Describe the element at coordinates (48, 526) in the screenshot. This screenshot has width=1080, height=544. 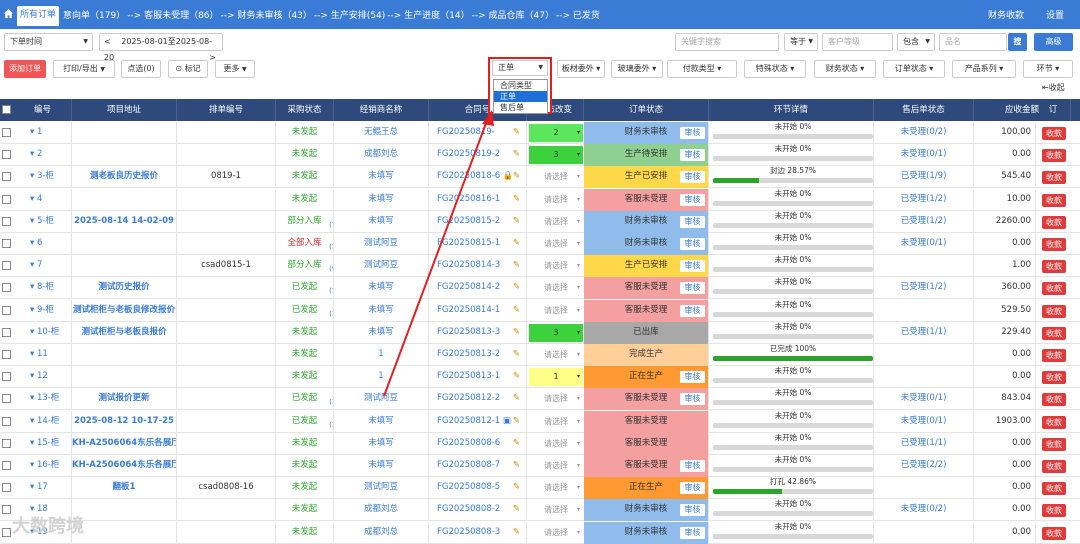
I see `watermark-logo: 大数跨境` at that location.